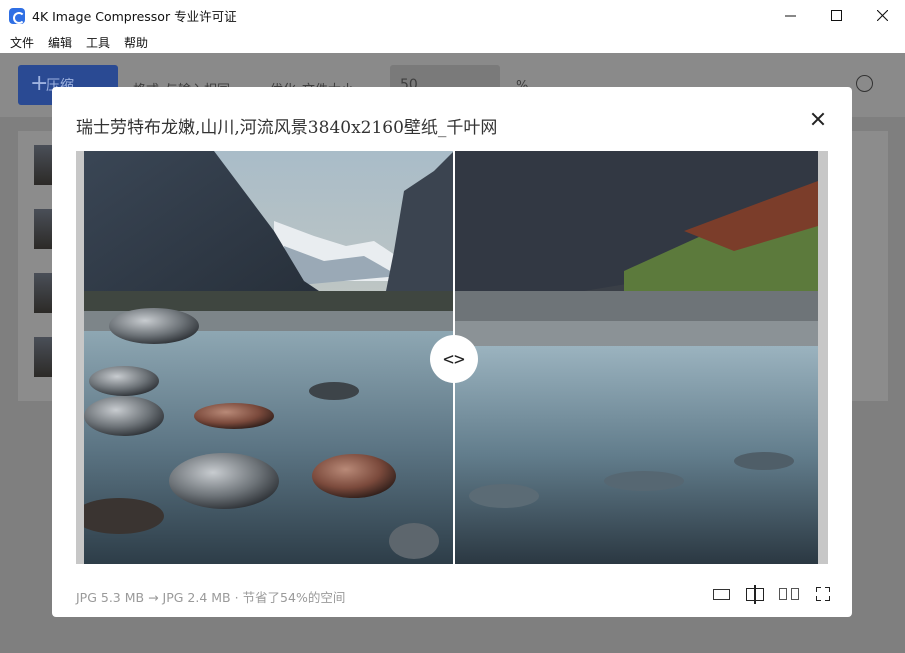 The height and width of the screenshot is (653, 905). I want to click on fullscreen-button, so click(823, 594).